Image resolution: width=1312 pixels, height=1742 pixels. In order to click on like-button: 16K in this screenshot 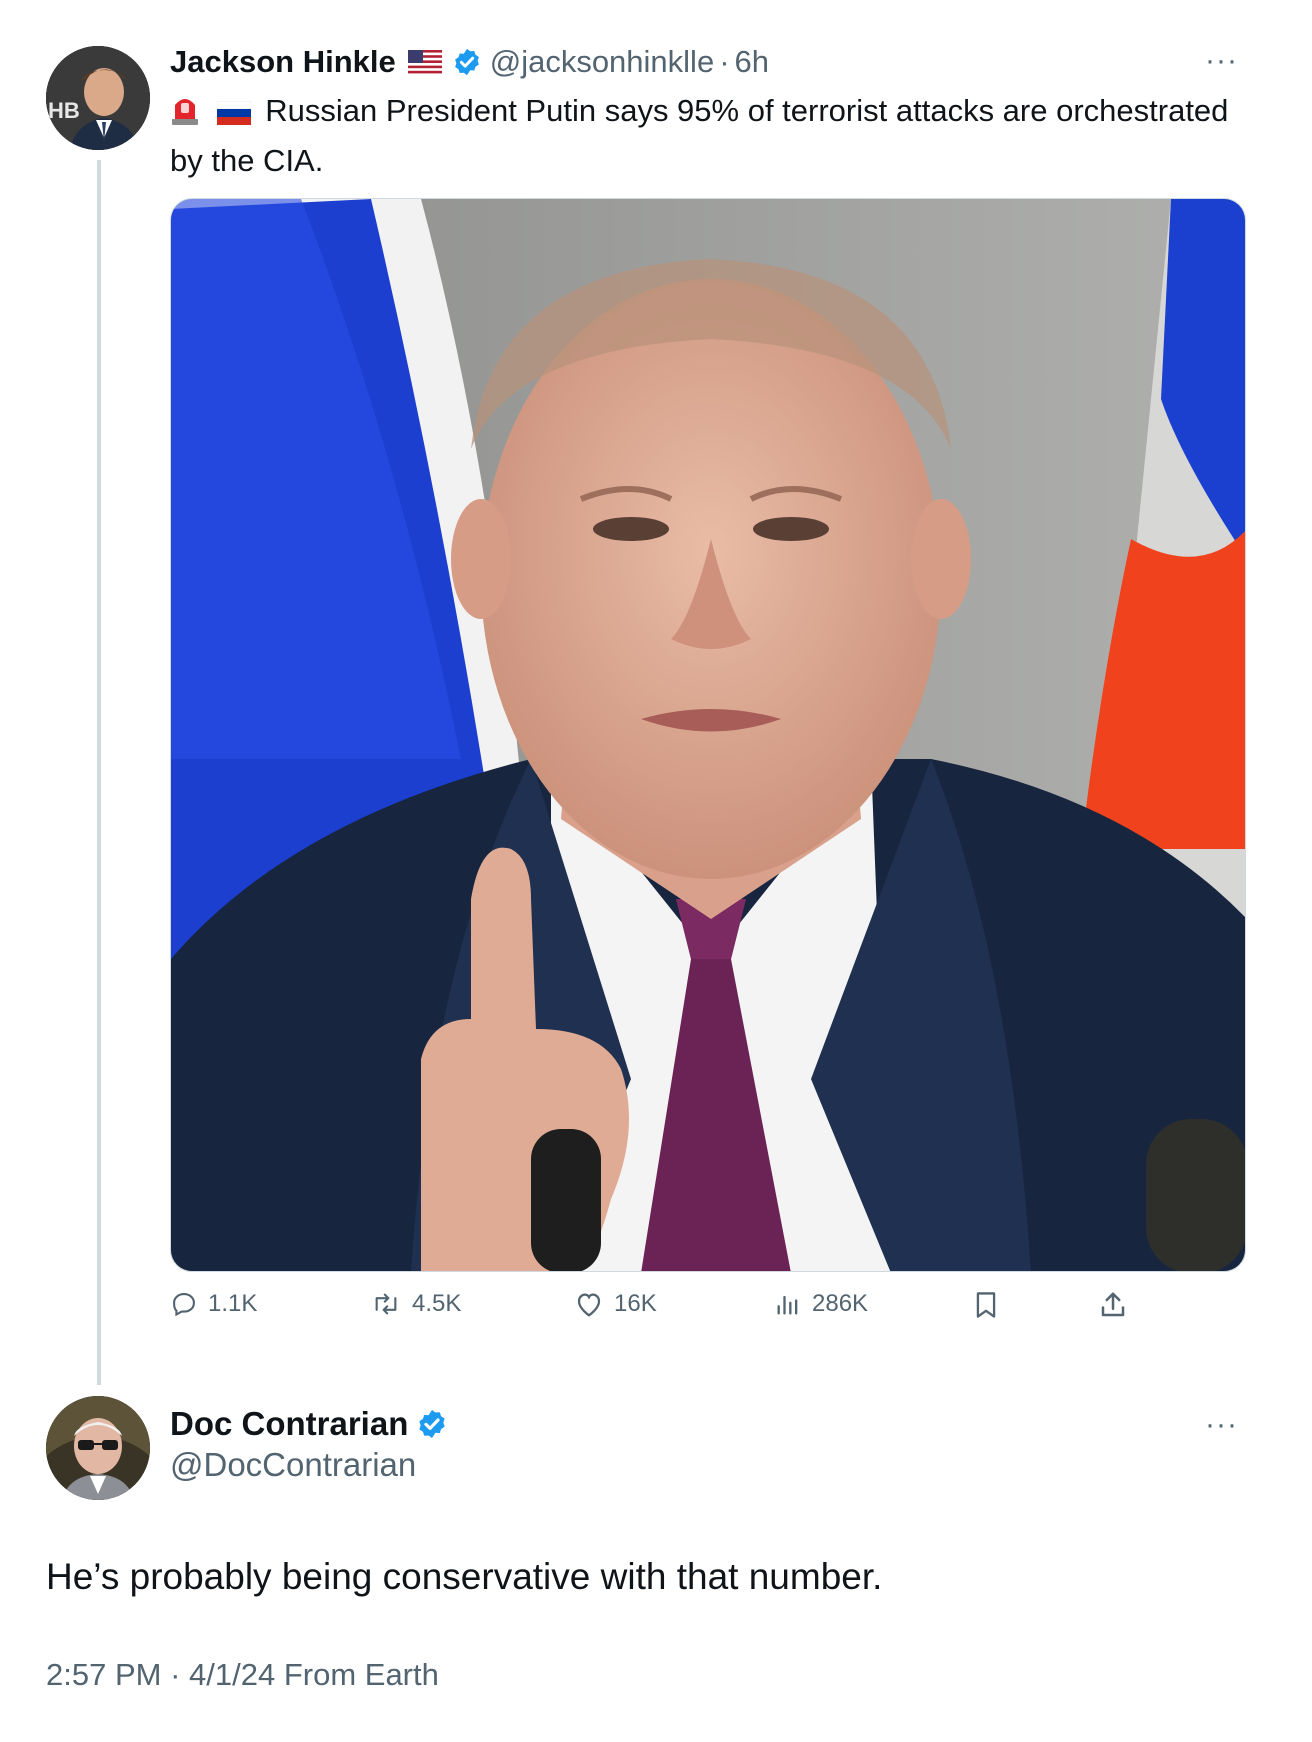, I will do `click(615, 1304)`.